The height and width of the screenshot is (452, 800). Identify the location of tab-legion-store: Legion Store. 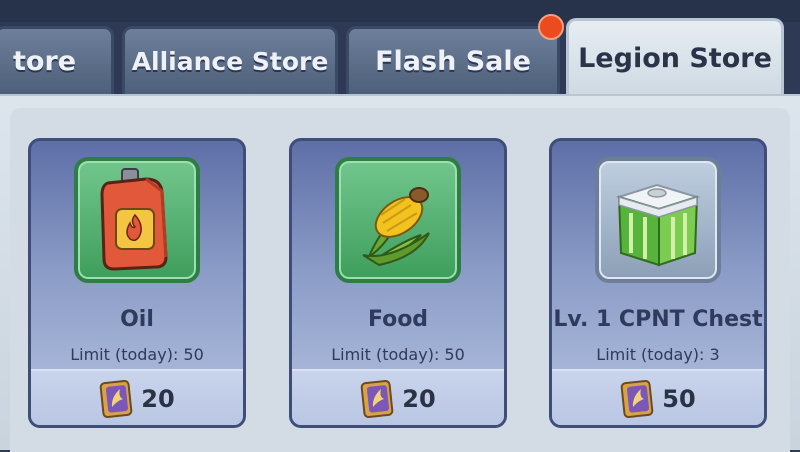
(675, 57).